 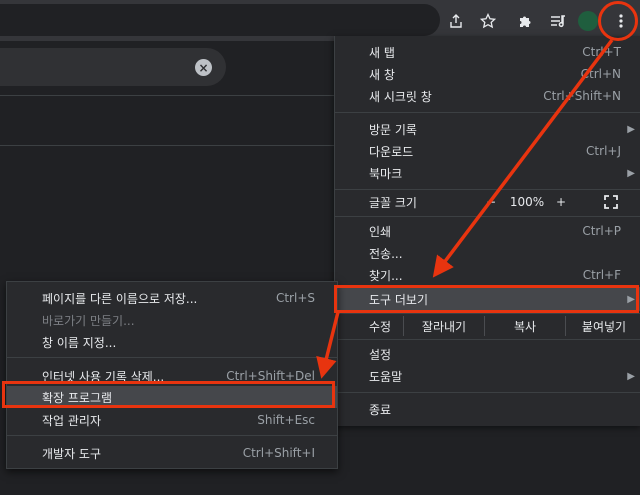 What do you see at coordinates (380, 409) in the screenshot?
I see `menu-item-label: 종료` at bounding box center [380, 409].